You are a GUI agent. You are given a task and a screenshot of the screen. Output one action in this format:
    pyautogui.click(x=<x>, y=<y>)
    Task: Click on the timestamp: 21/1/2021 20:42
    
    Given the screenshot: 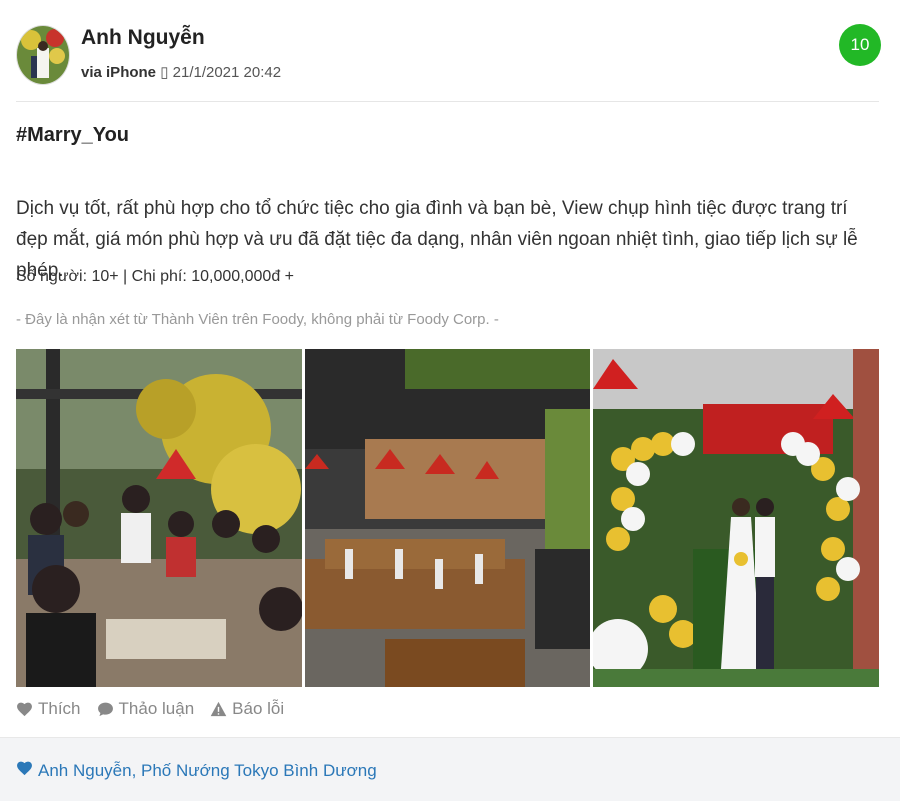 What is the action you would take?
    pyautogui.click(x=227, y=72)
    